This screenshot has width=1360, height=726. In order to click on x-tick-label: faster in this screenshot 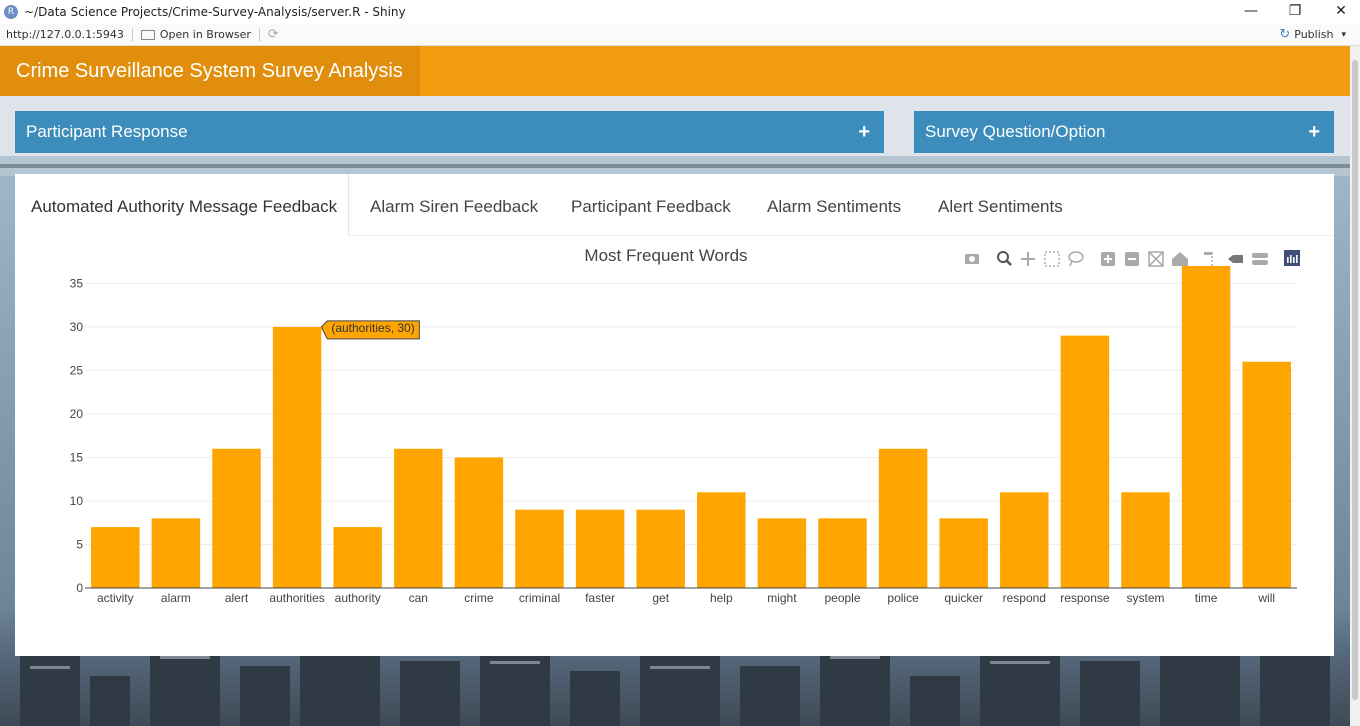, I will do `click(600, 598)`.